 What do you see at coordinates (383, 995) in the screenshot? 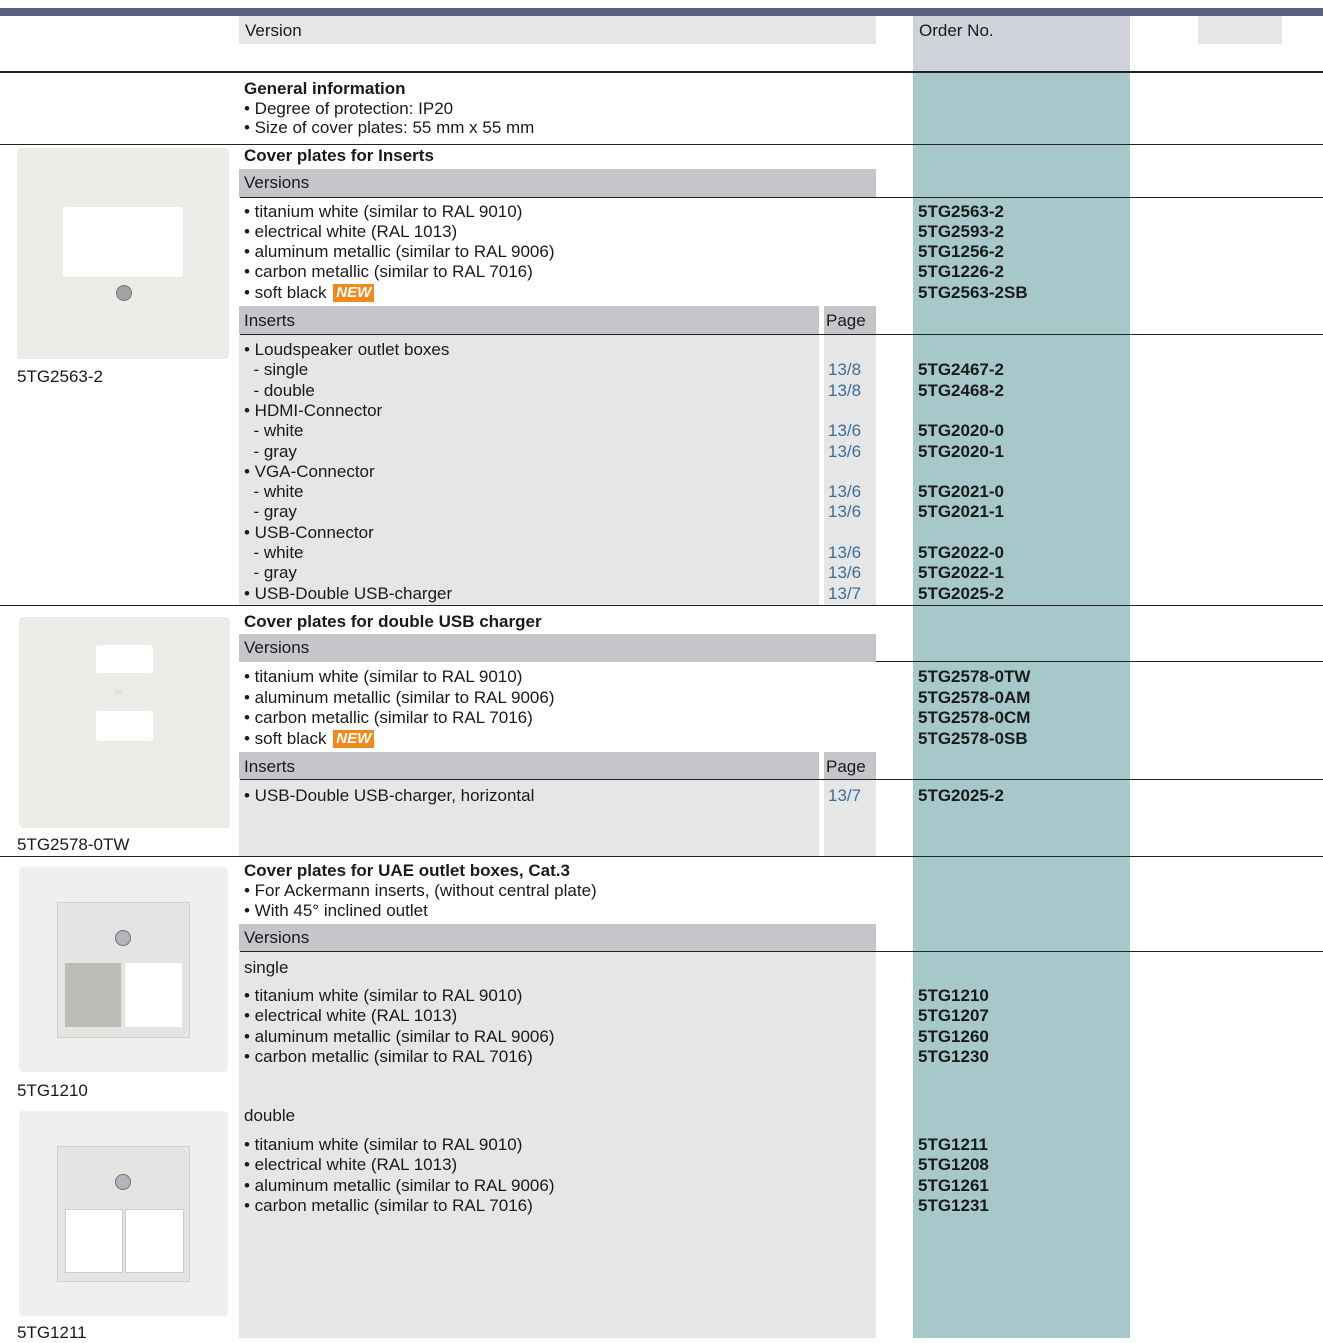
I see `sec3-single-row-text: • titanium white (similar to RAL 9010)` at bounding box center [383, 995].